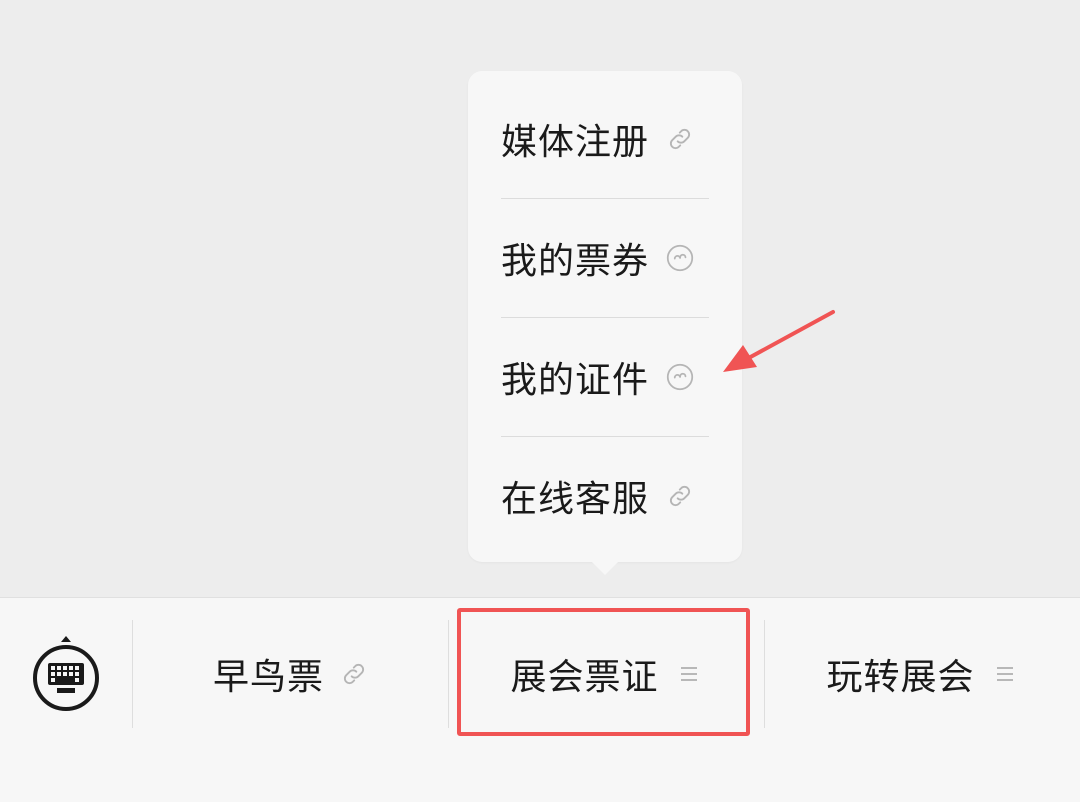 The width and height of the screenshot is (1080, 802). I want to click on menu-item-label: 媒体注册, so click(575, 142).